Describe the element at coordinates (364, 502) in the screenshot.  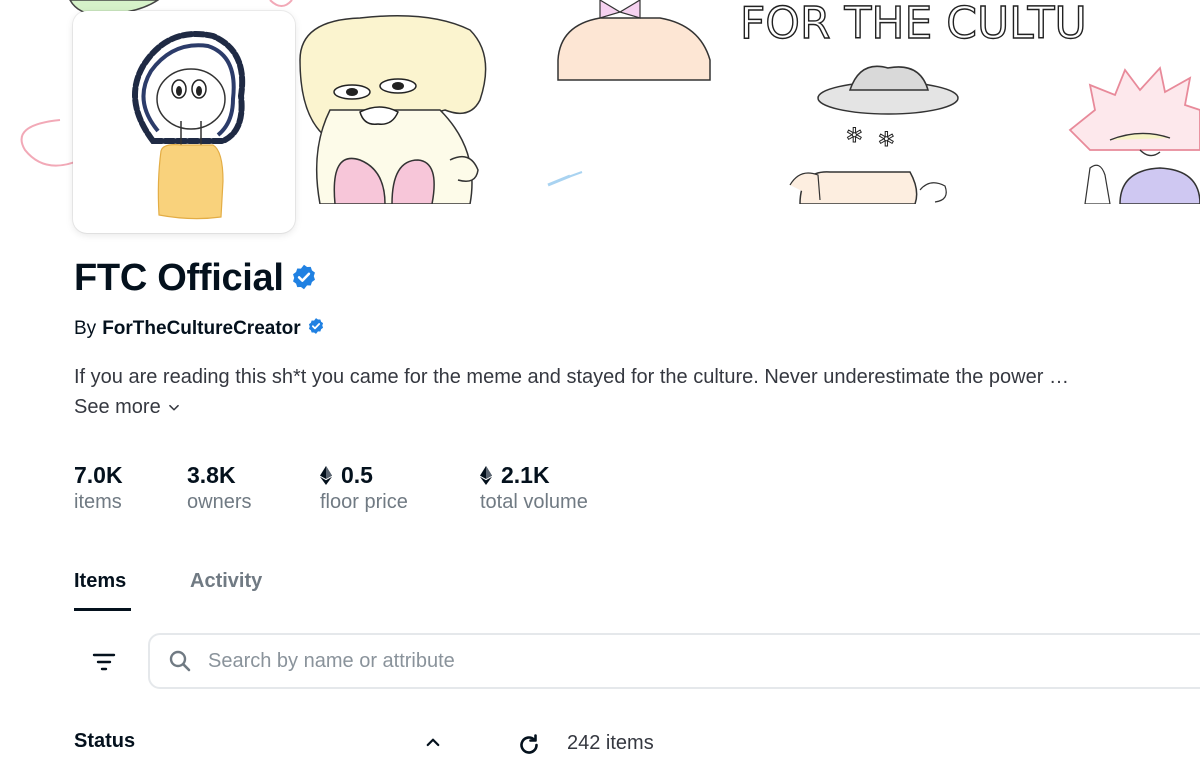
I see `stat-label: floor price` at that location.